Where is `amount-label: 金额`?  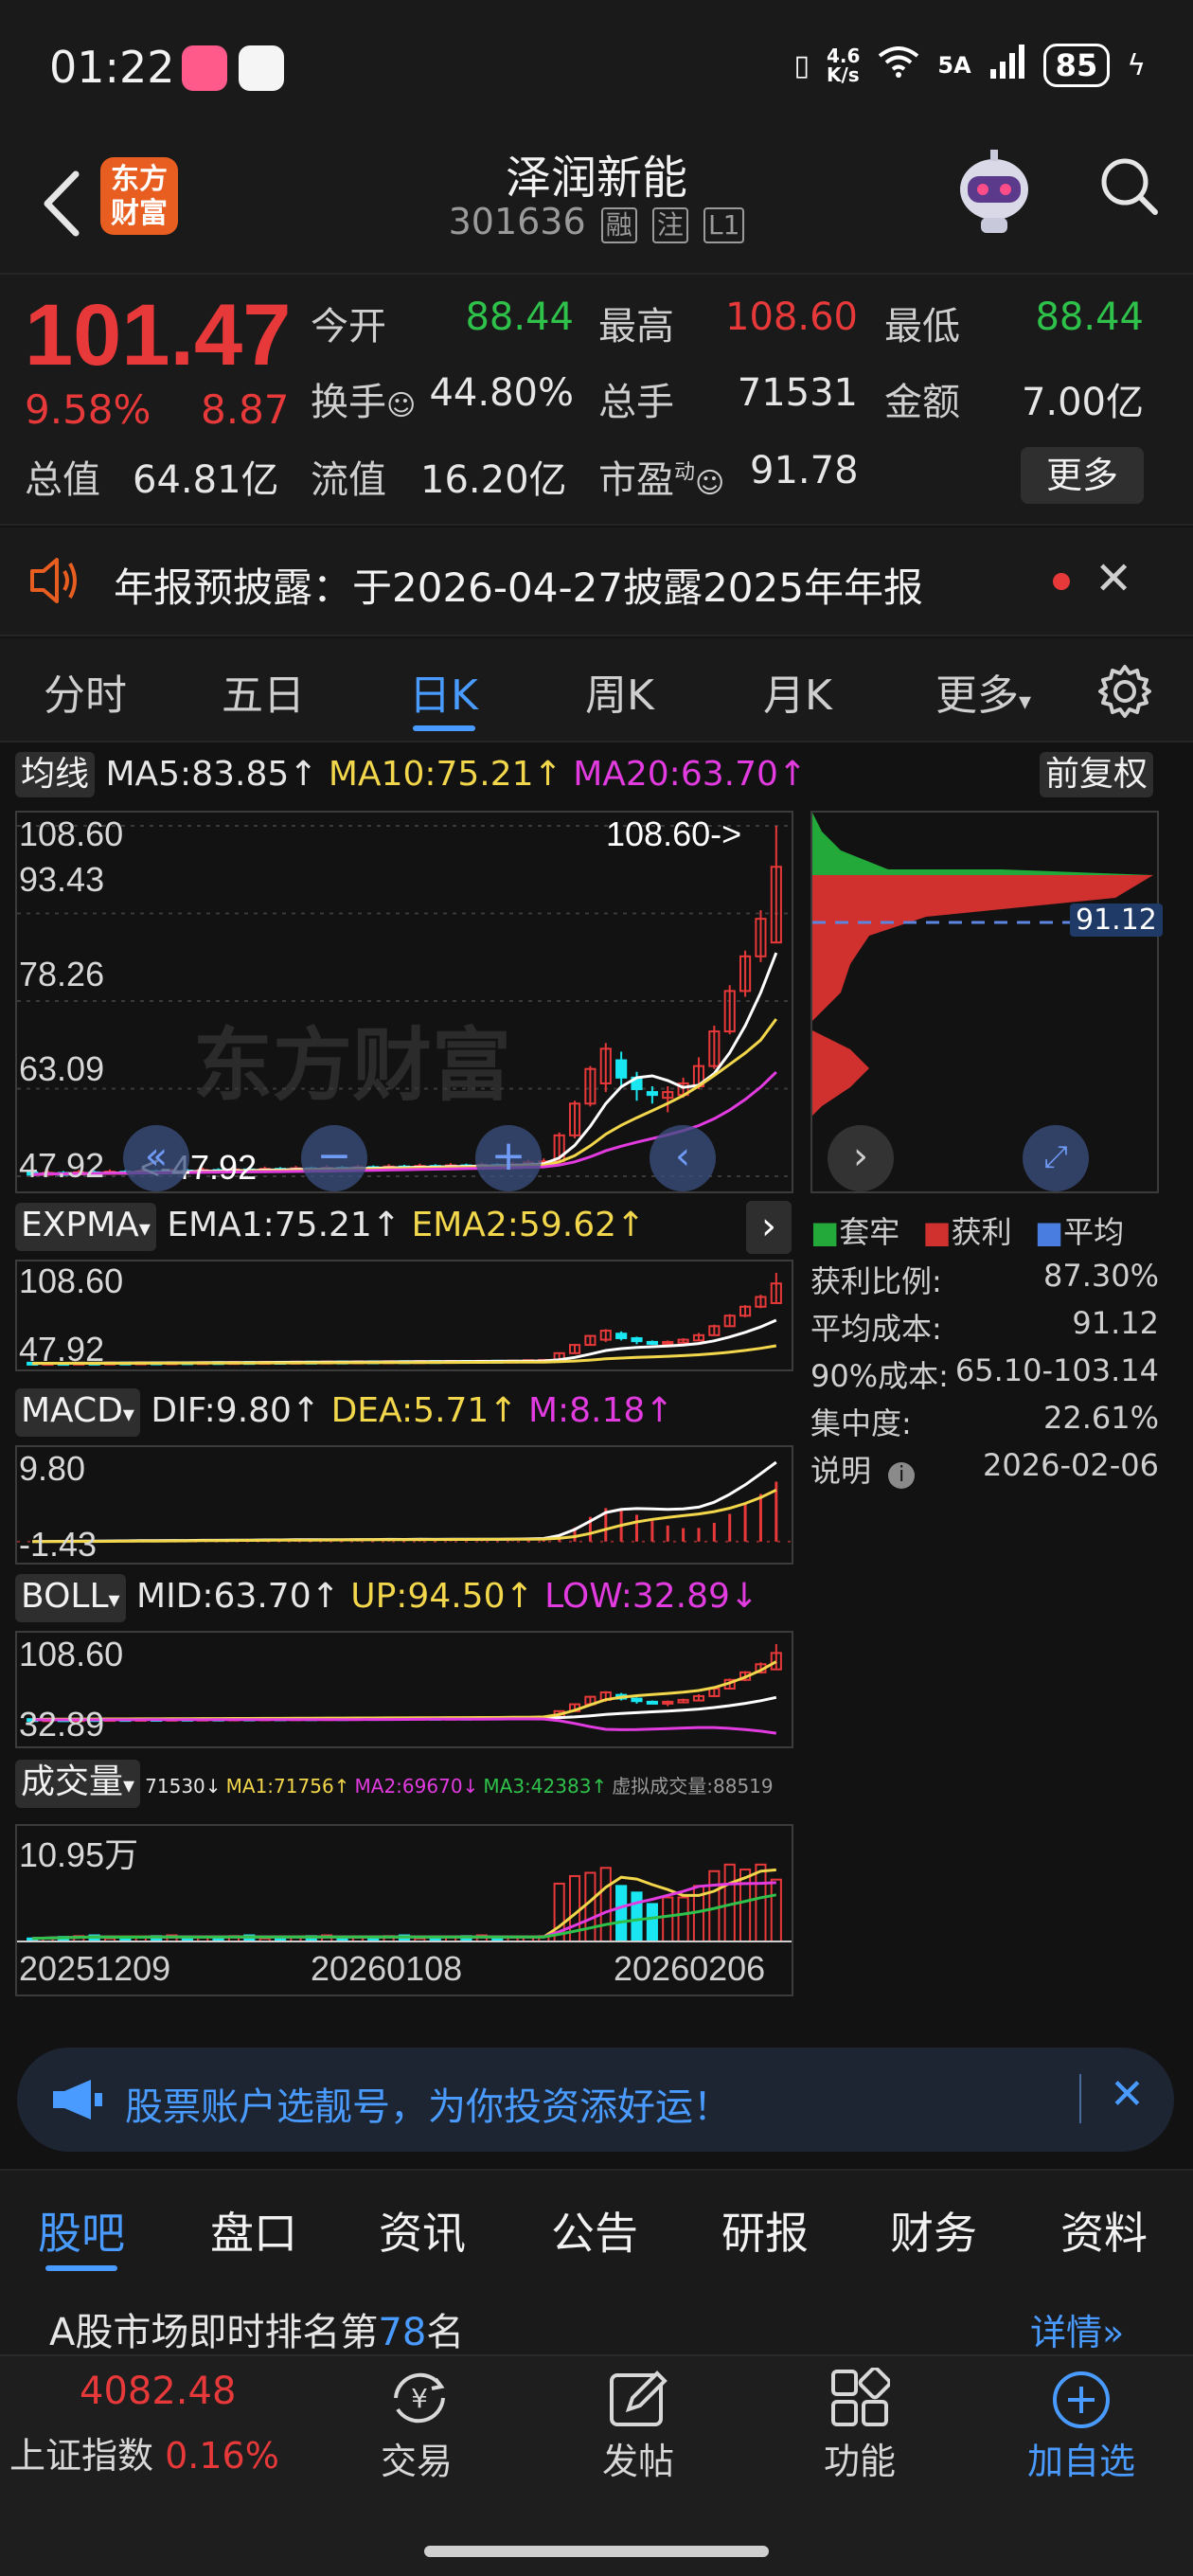
amount-label: 金额 is located at coordinates (922, 402).